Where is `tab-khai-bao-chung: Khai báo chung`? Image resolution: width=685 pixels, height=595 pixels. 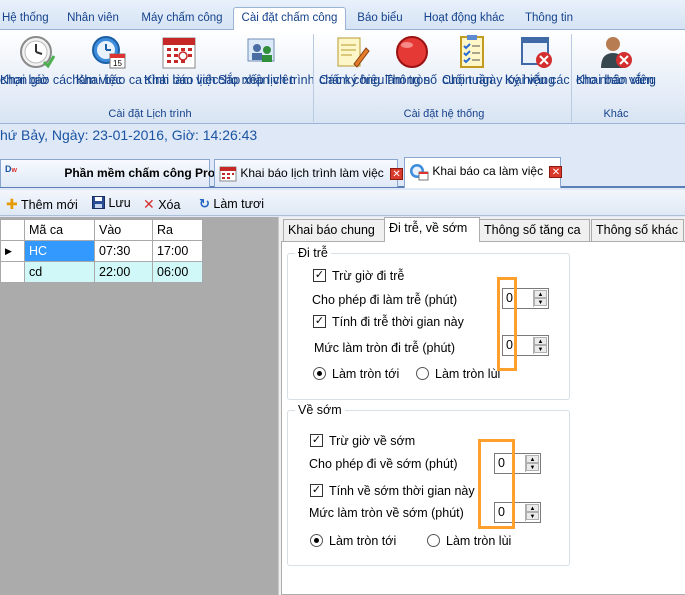 tab-khai-bao-chung: Khai báo chung is located at coordinates (334, 230).